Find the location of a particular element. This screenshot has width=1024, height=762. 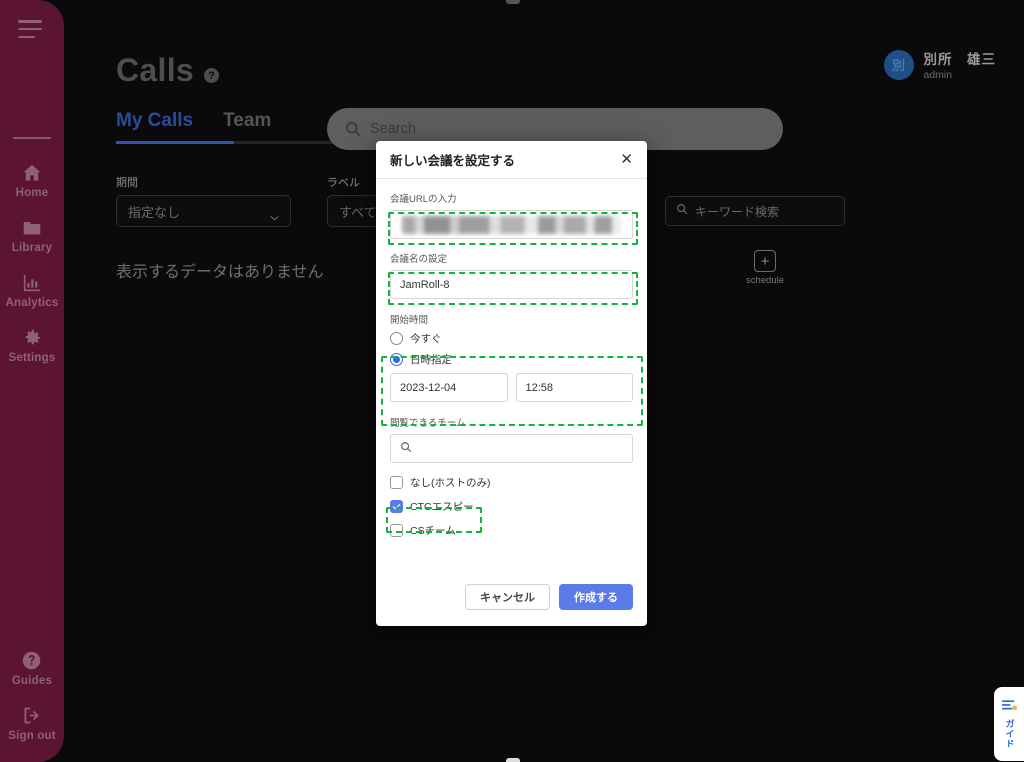

sidebar-item-guides: Guides is located at coordinates (32, 668).